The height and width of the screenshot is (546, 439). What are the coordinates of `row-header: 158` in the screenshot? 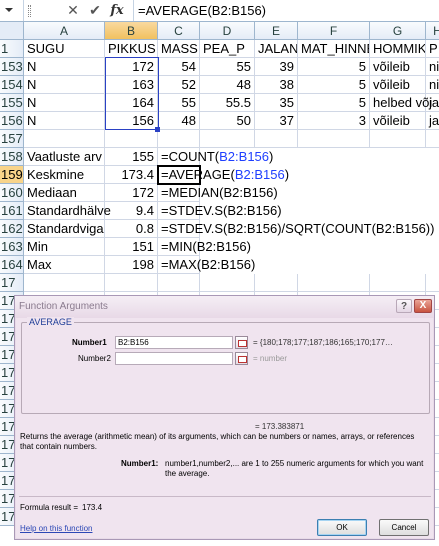 It's located at (12, 157).